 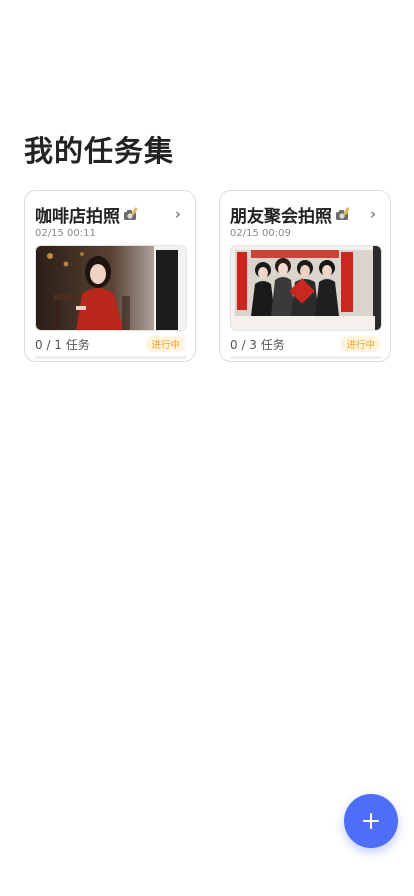 I want to click on card-header: 咖啡店拍照 ›, so click(x=110, y=214).